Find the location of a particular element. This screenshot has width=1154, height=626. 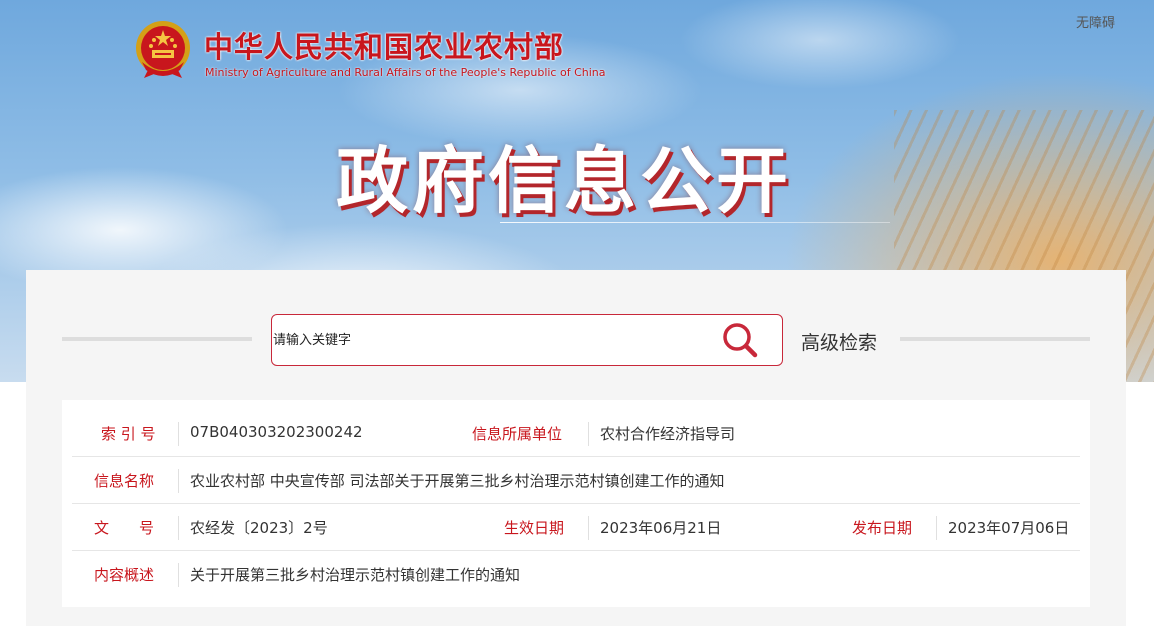

search-box is located at coordinates (527, 340).